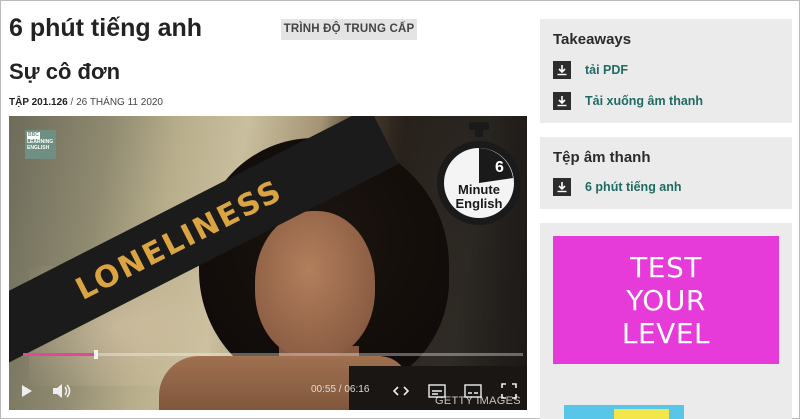 This screenshot has width=800, height=419. I want to click on audio-file-link: 6 phút tiếng anh, so click(617, 187).